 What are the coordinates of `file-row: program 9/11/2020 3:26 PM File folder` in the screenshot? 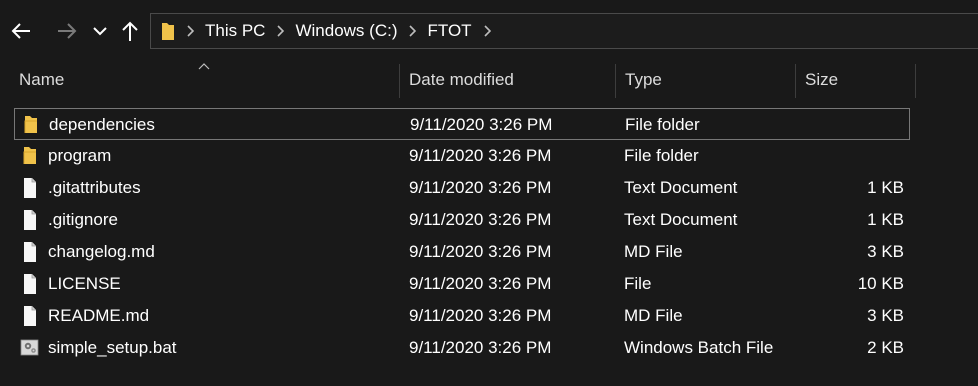 It's located at (462, 156).